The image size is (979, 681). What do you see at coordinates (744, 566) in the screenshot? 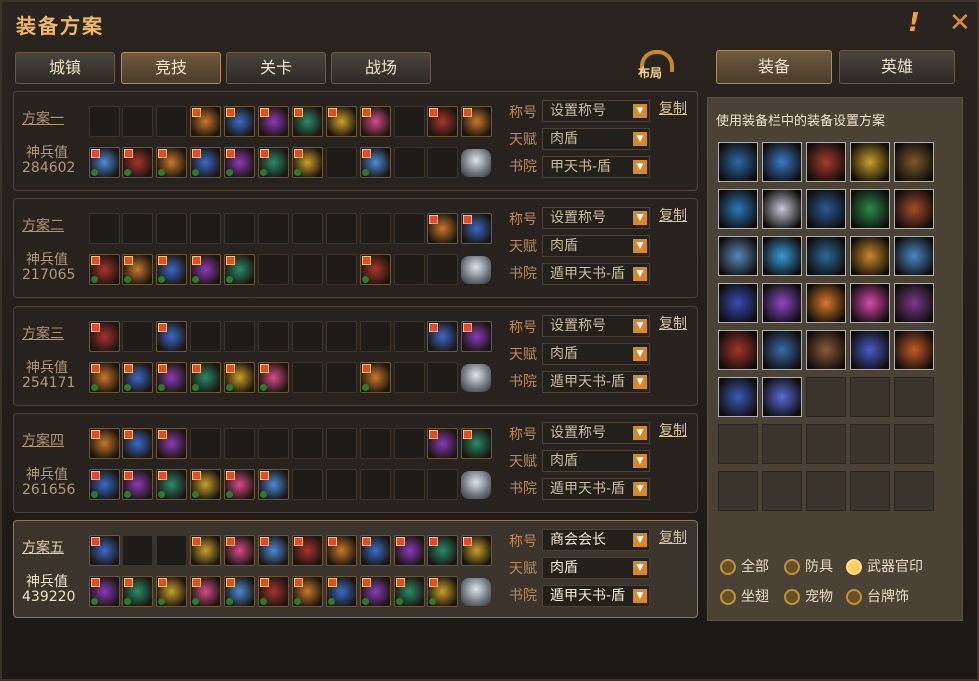
I see `filter-radio: 全部` at bounding box center [744, 566].